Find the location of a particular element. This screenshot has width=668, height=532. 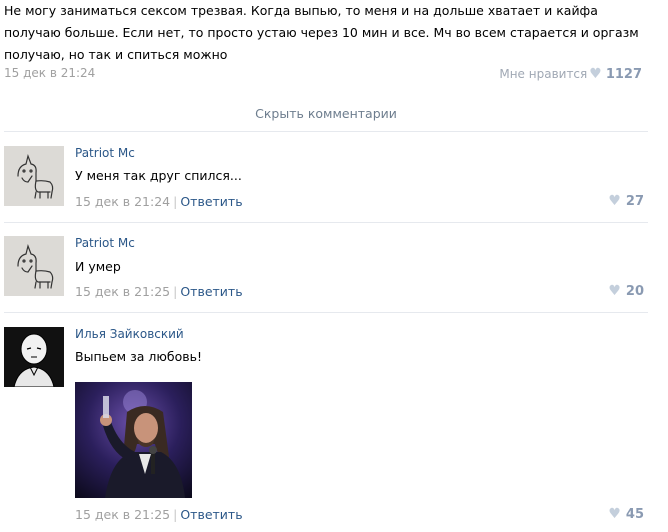

comment-like-count: 20 is located at coordinates (634, 291).